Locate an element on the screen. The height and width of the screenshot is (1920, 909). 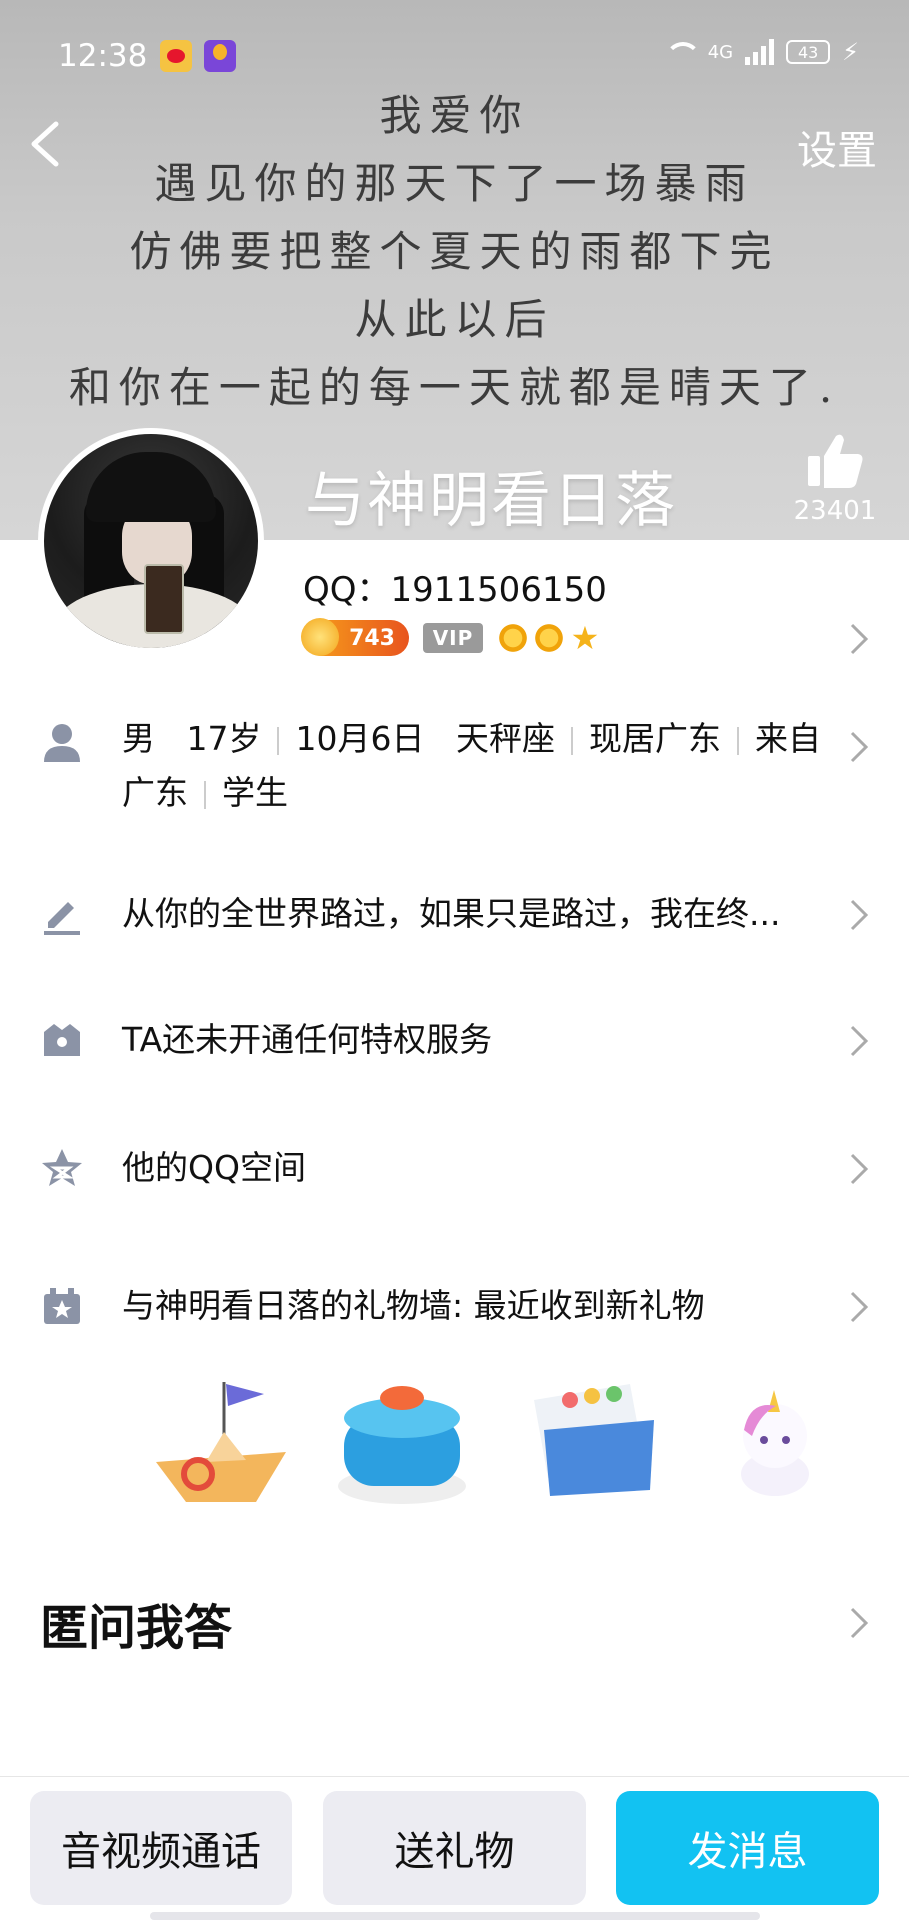
pencil-icon is located at coordinates (62, 914).